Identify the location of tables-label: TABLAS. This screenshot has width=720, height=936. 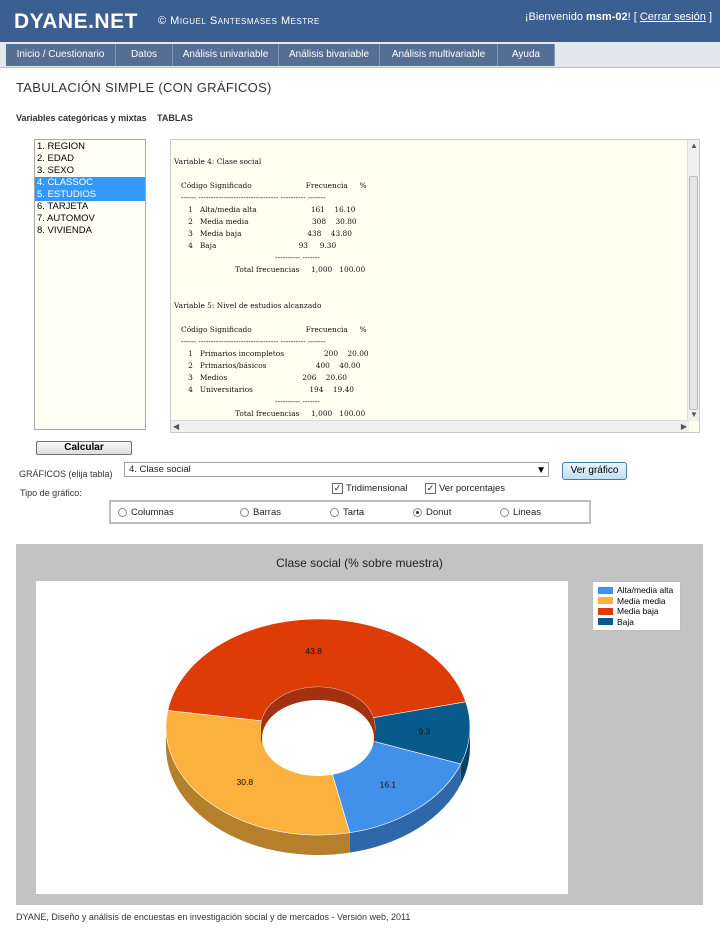
(175, 118).